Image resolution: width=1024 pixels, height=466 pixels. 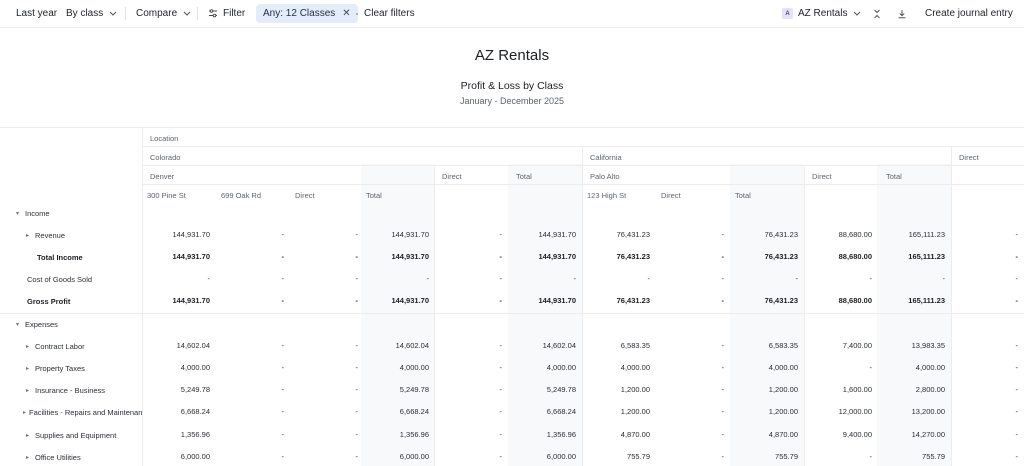 What do you see at coordinates (857, 434) in the screenshot?
I see `table-cell: 9,400.00` at bounding box center [857, 434].